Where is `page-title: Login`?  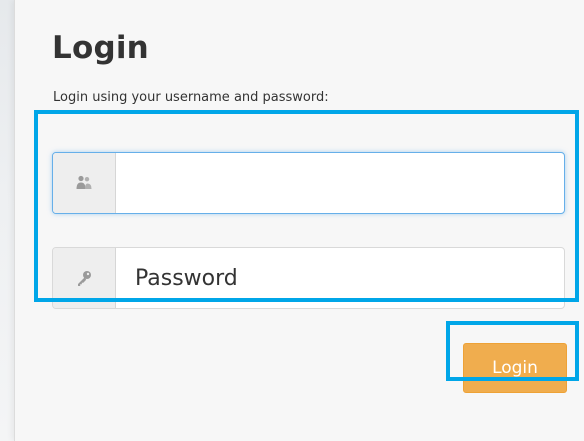 page-title: Login is located at coordinates (100, 48).